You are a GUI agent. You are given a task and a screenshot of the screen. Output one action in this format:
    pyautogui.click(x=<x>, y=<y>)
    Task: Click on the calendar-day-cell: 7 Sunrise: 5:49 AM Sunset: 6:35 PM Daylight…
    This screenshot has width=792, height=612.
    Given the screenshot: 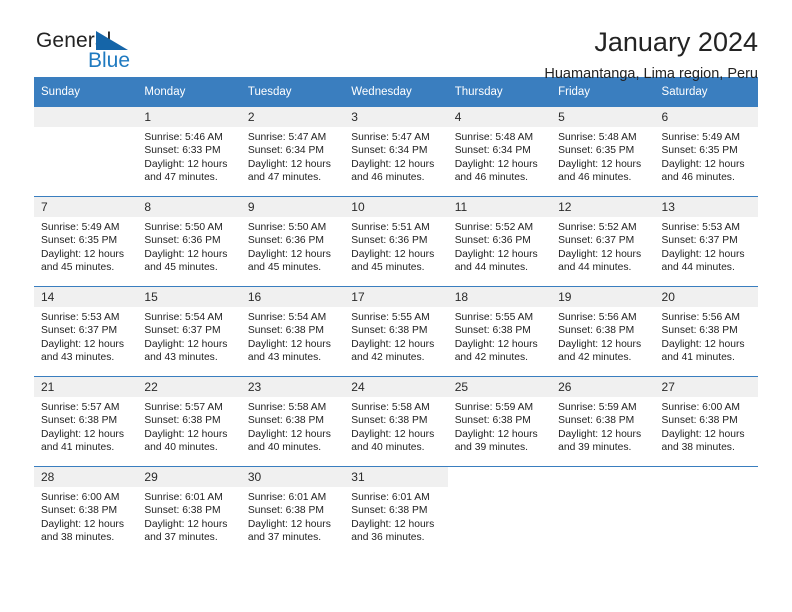 What is the action you would take?
    pyautogui.click(x=86, y=241)
    